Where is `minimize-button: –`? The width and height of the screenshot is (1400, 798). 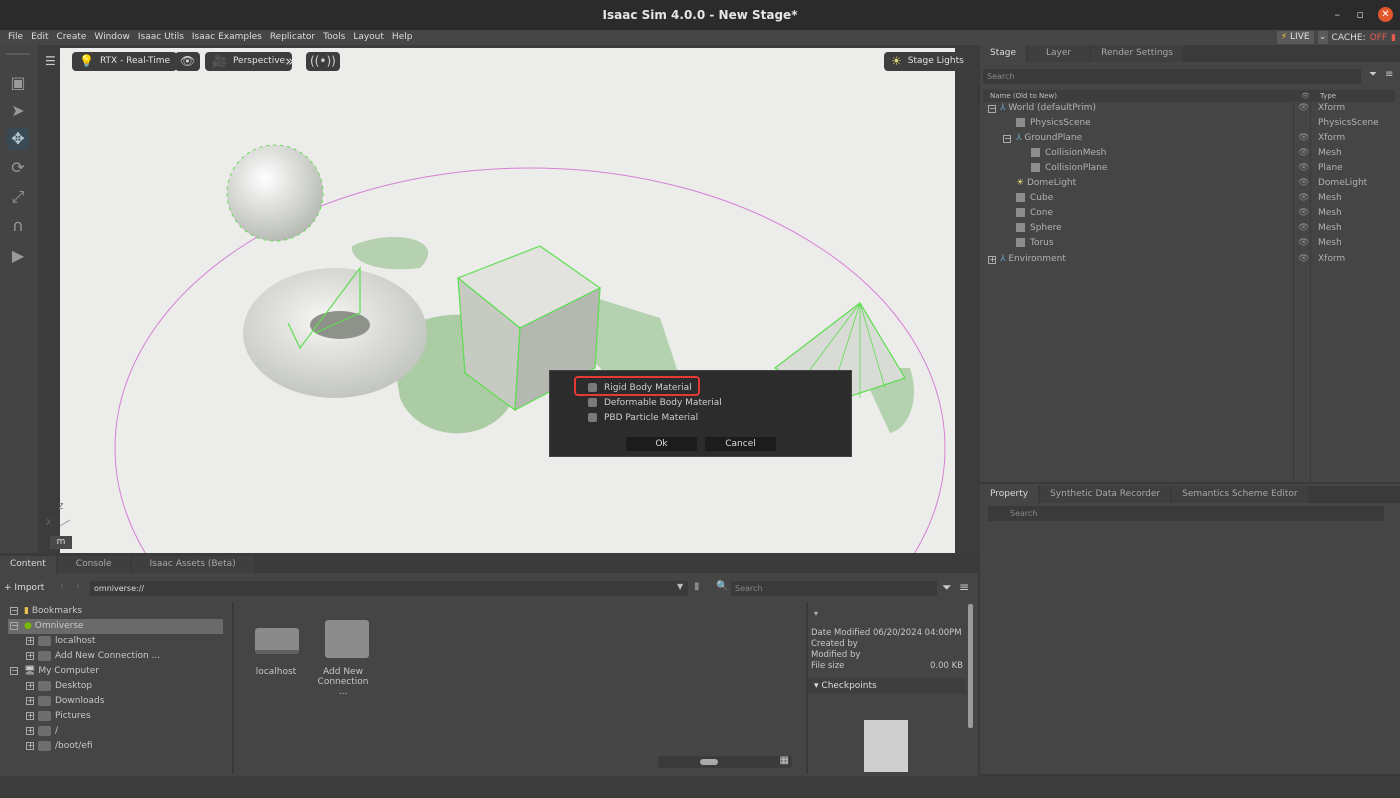
minimize-button: – is located at coordinates (1338, 15).